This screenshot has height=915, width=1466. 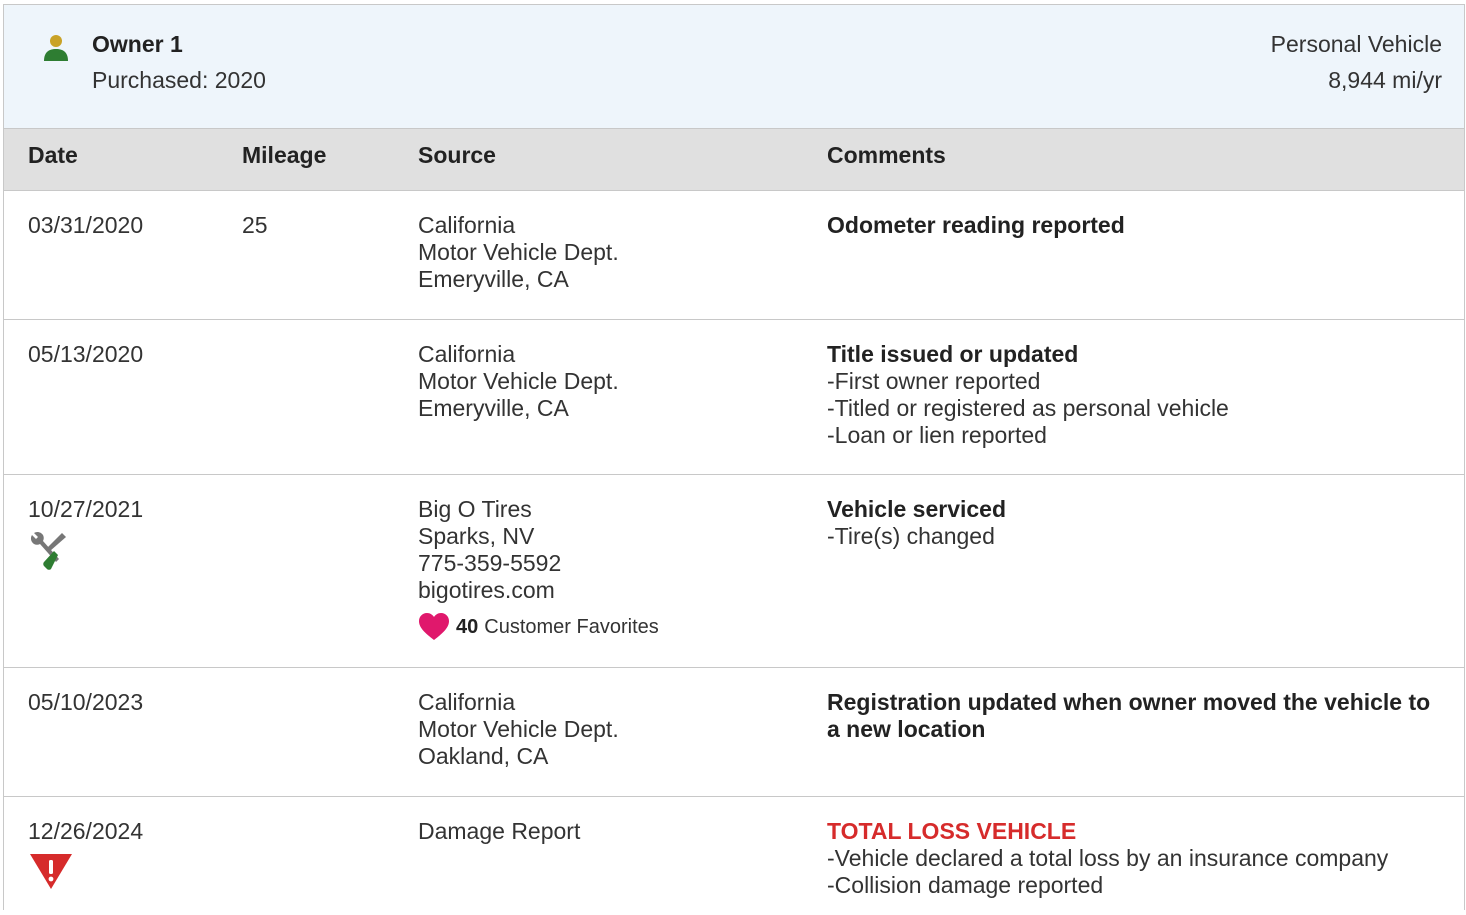 I want to click on row-comments: Odometer reading reported, so click(x=1132, y=225).